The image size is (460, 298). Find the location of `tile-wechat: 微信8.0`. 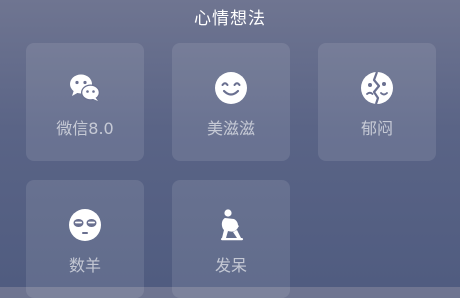

tile-wechat: 微信8.0 is located at coordinates (85, 102).